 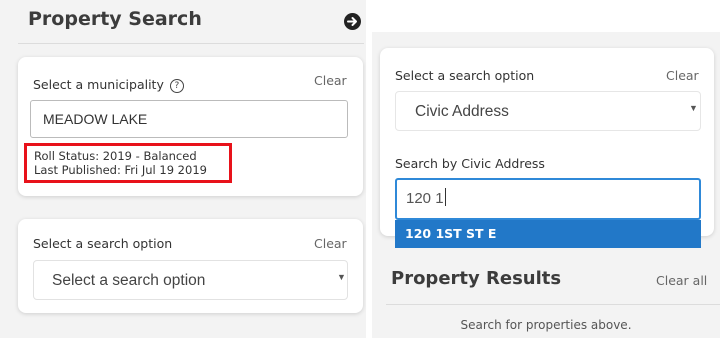 I want to click on last-published-text: Last Published: Fri Jul 19 2019, so click(x=120, y=170).